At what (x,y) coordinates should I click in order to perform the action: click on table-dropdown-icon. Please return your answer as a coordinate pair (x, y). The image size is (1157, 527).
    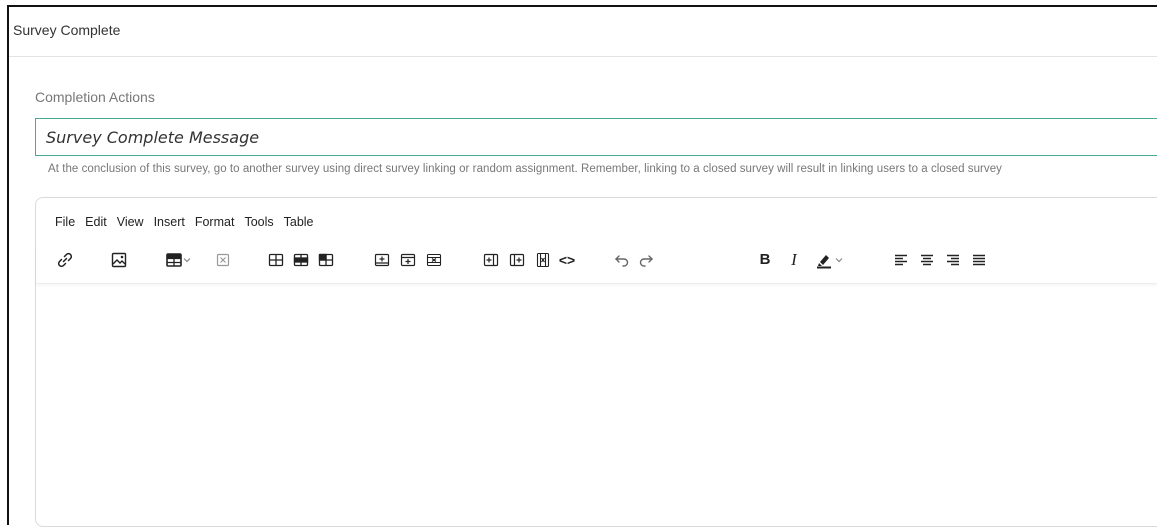
    Looking at the image, I should click on (187, 260).